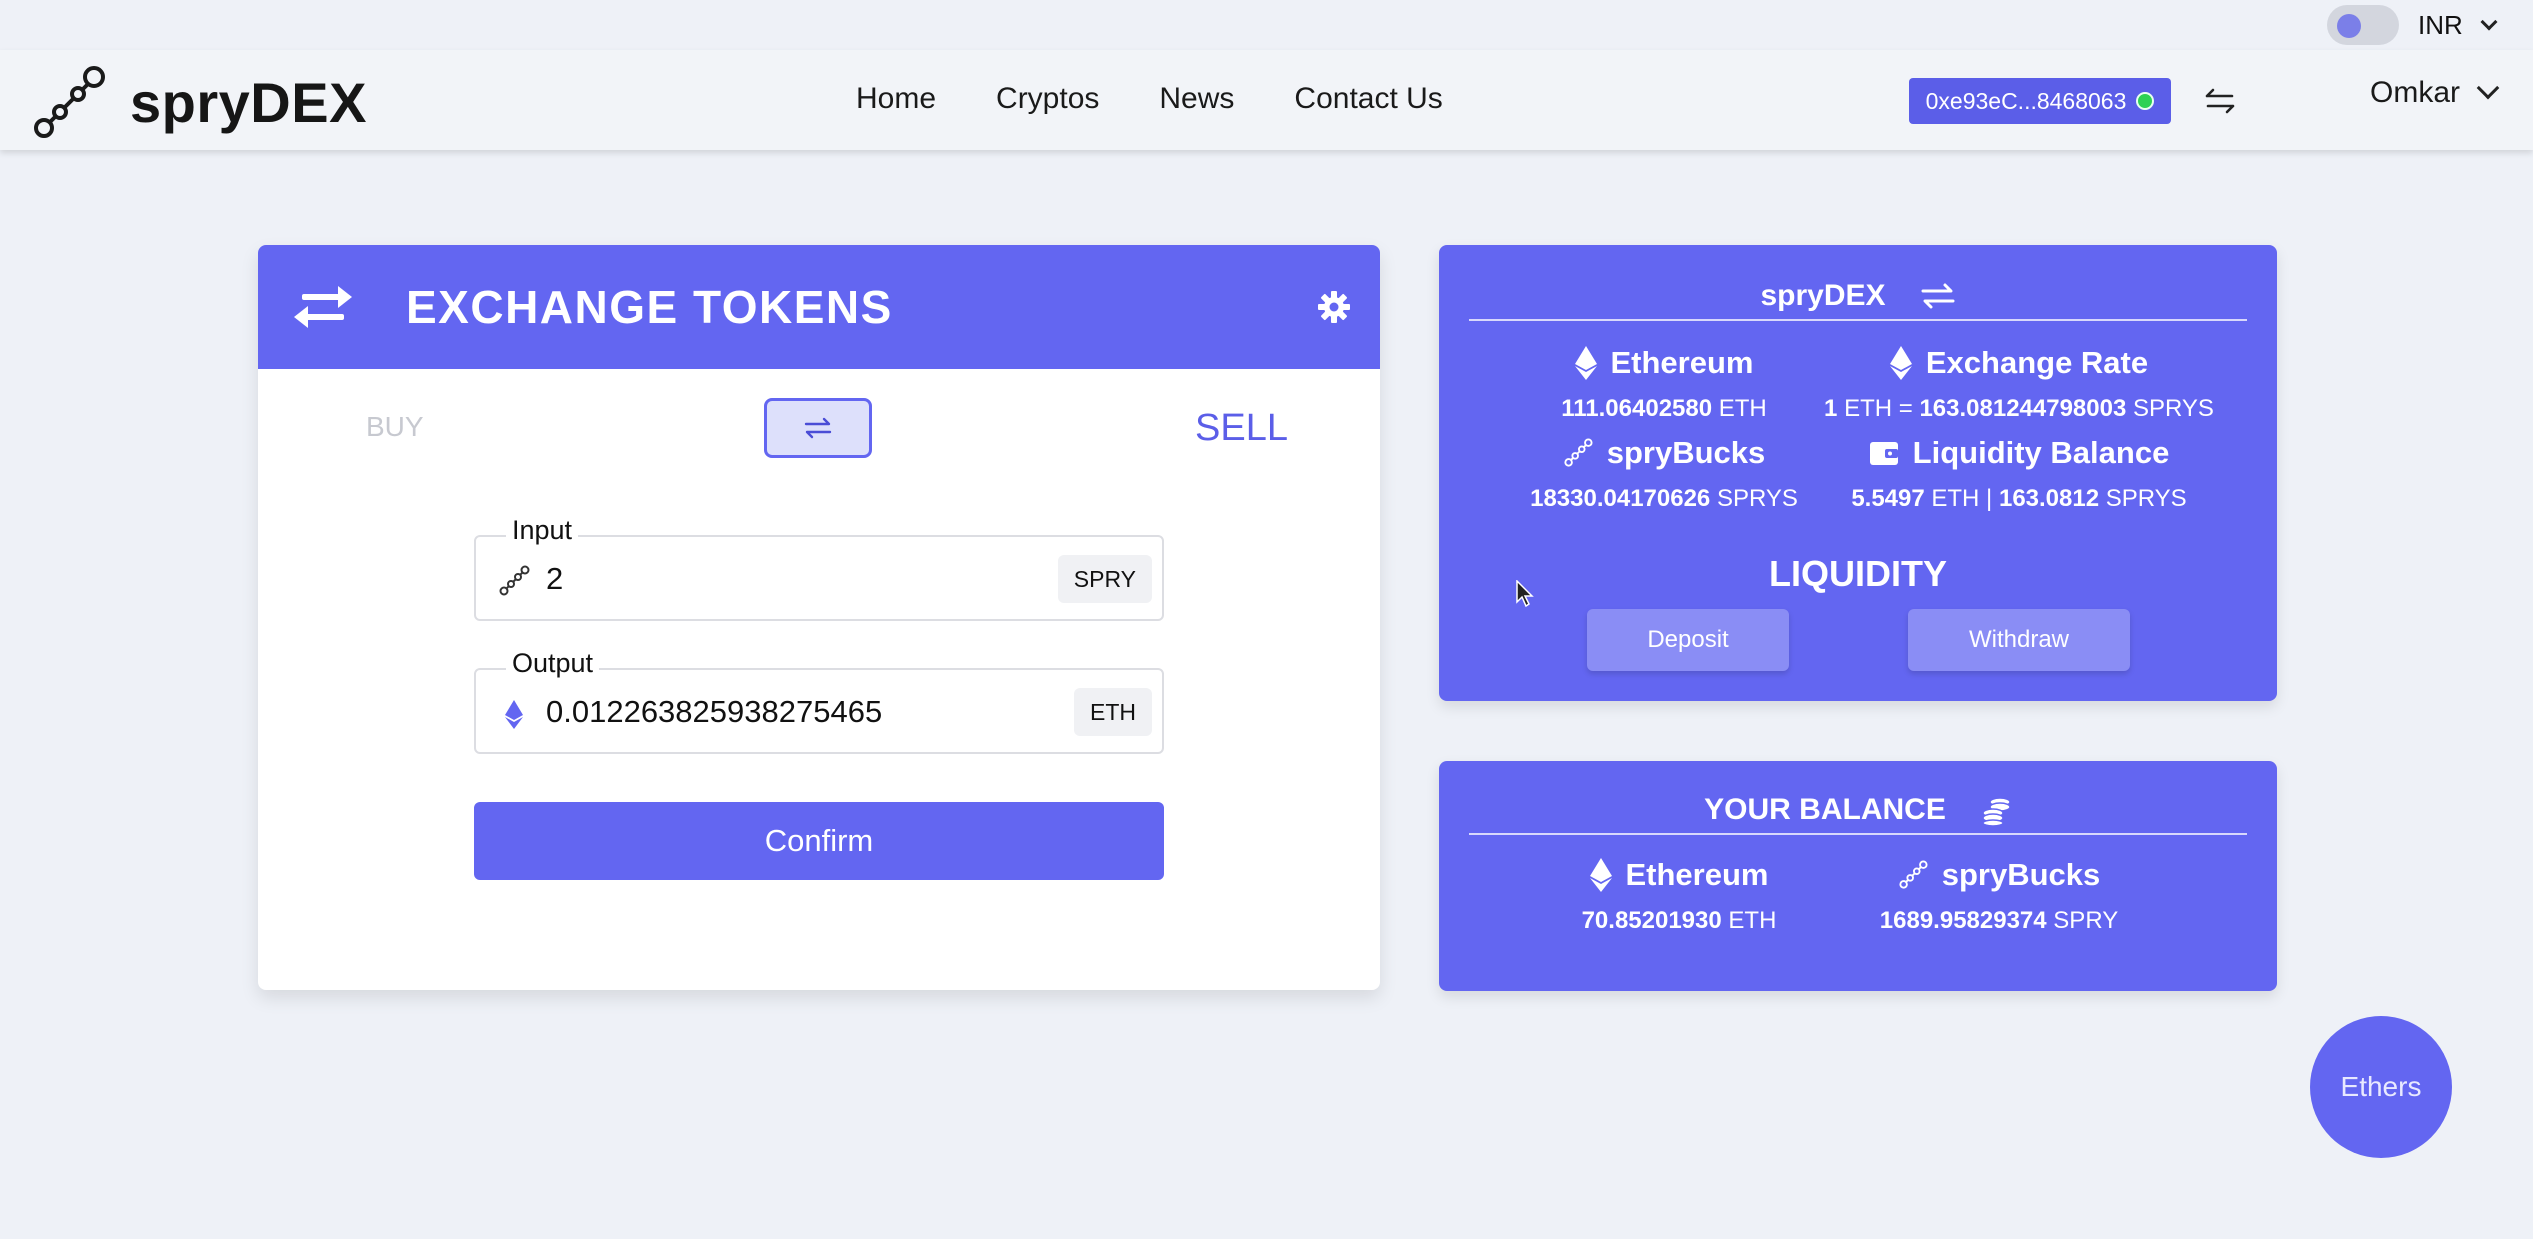  What do you see at coordinates (1752, 920) in the screenshot?
I see `balance-ethereum-unit: ETH` at bounding box center [1752, 920].